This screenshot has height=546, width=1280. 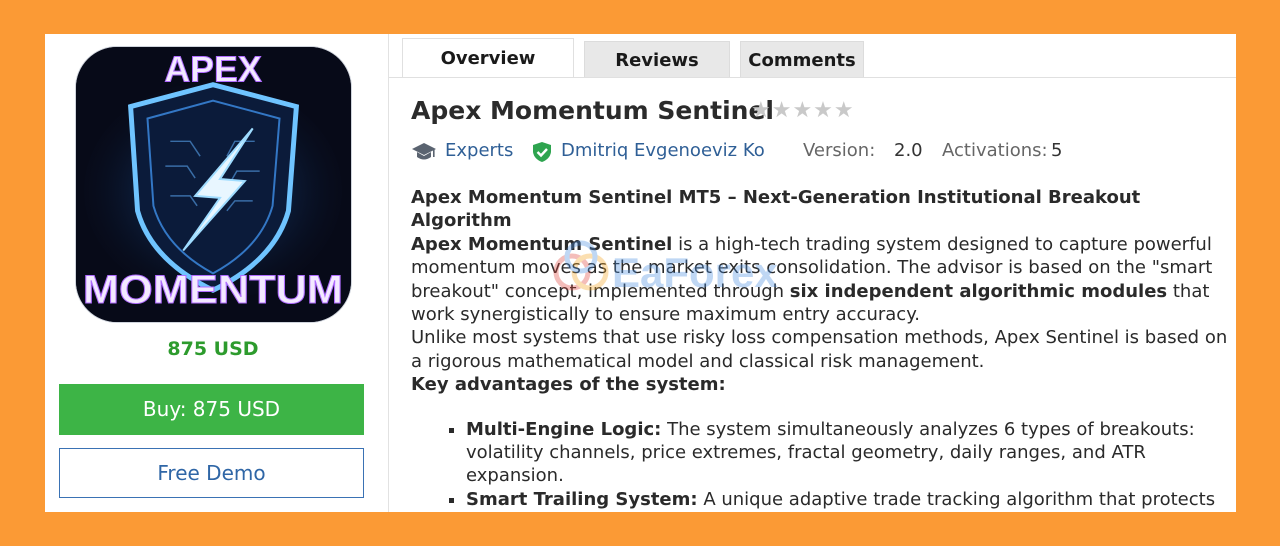 What do you see at coordinates (213, 290) in the screenshot?
I see `svg-text: MOMENTUM` at bounding box center [213, 290].